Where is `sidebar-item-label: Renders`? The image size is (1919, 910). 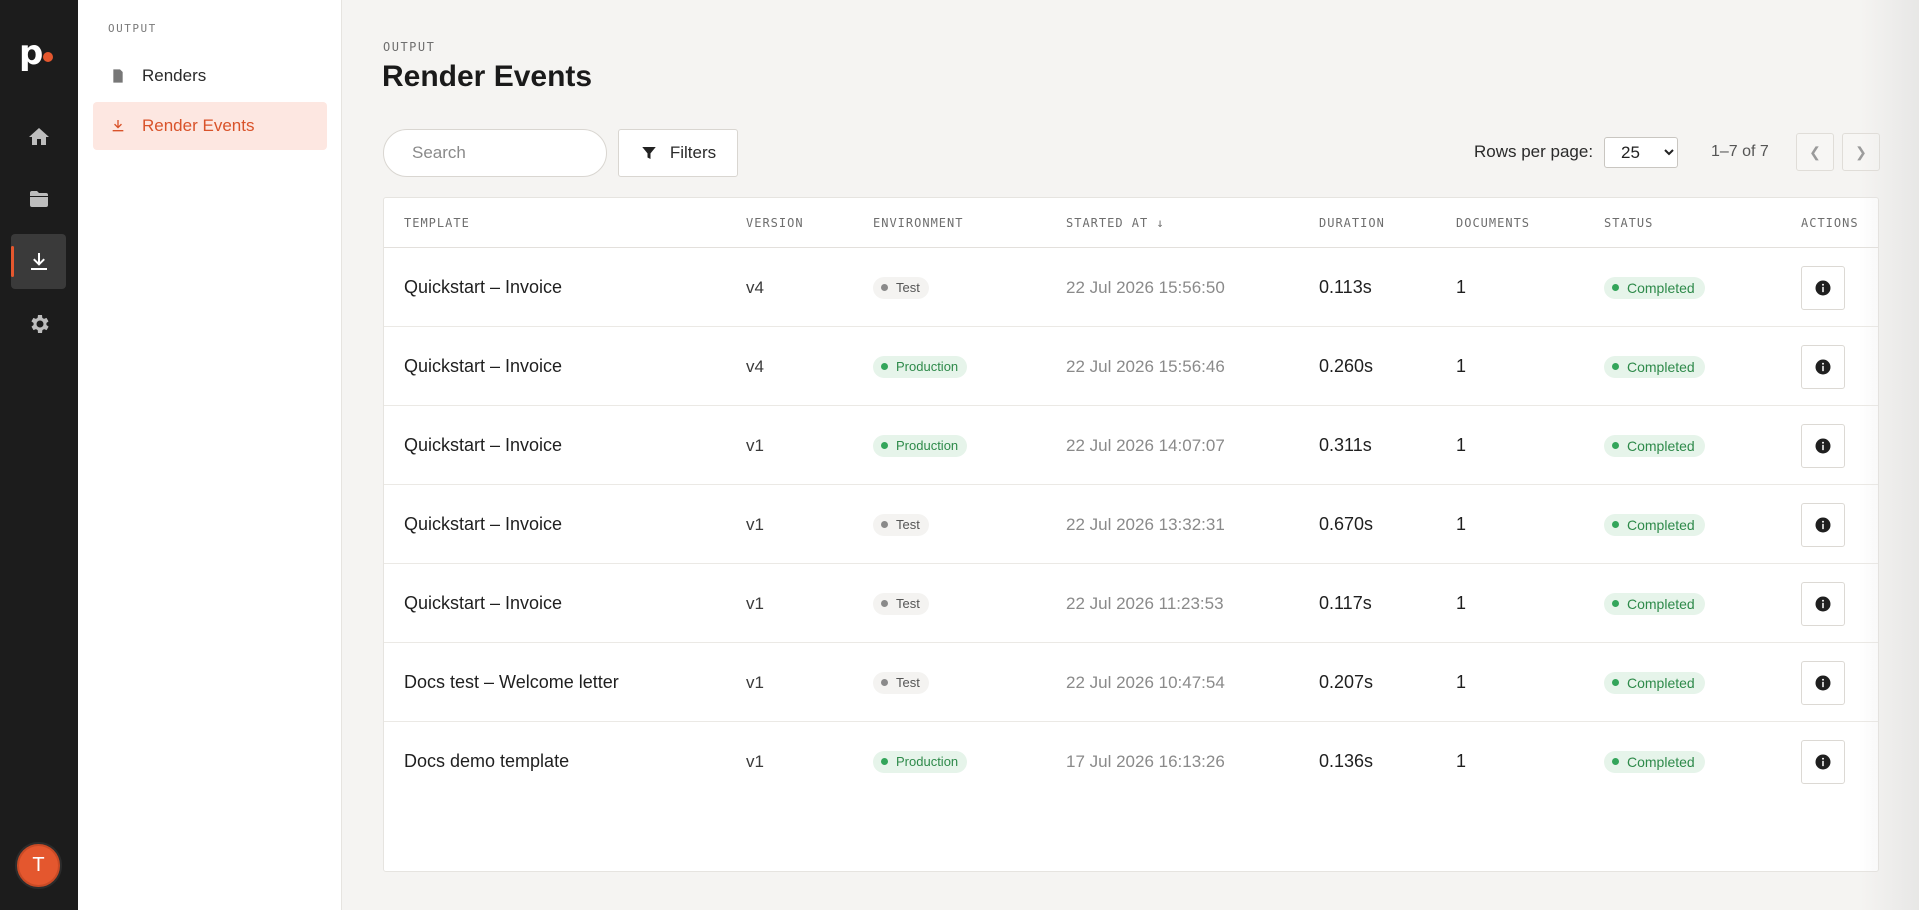 sidebar-item-label: Renders is located at coordinates (174, 75).